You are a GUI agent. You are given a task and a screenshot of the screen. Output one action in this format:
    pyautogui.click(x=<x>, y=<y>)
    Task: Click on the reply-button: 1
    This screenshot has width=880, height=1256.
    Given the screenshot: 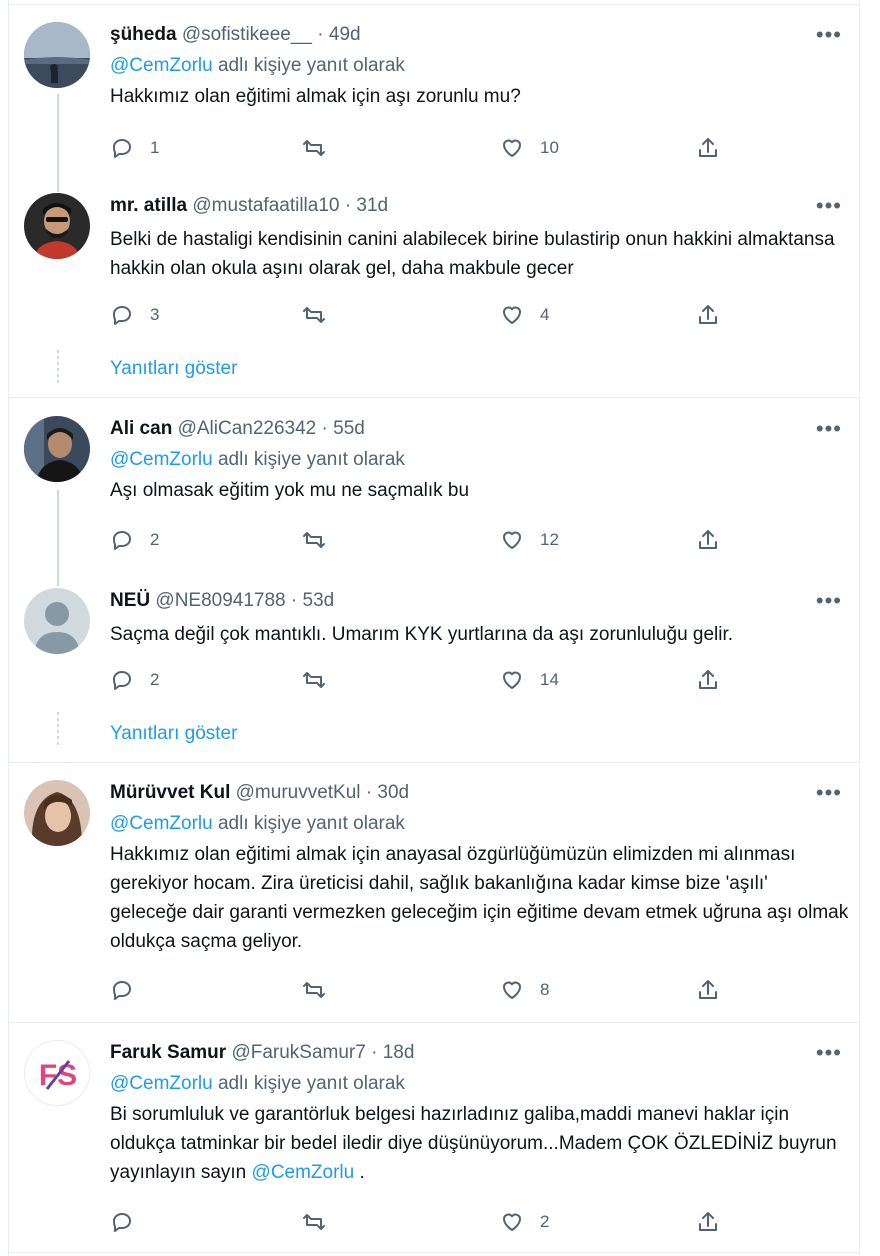 What is the action you would take?
    pyautogui.click(x=134, y=148)
    